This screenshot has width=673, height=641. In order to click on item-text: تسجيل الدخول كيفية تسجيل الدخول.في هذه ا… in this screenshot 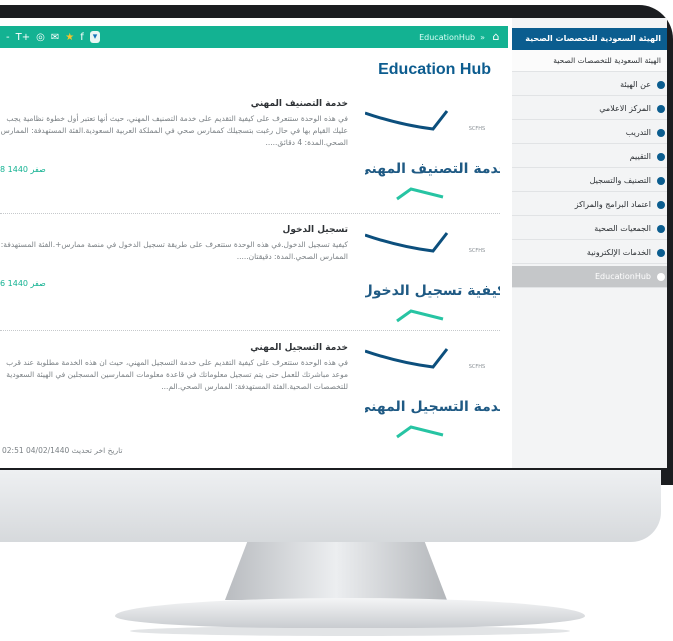, I will do `click(174, 244)`.